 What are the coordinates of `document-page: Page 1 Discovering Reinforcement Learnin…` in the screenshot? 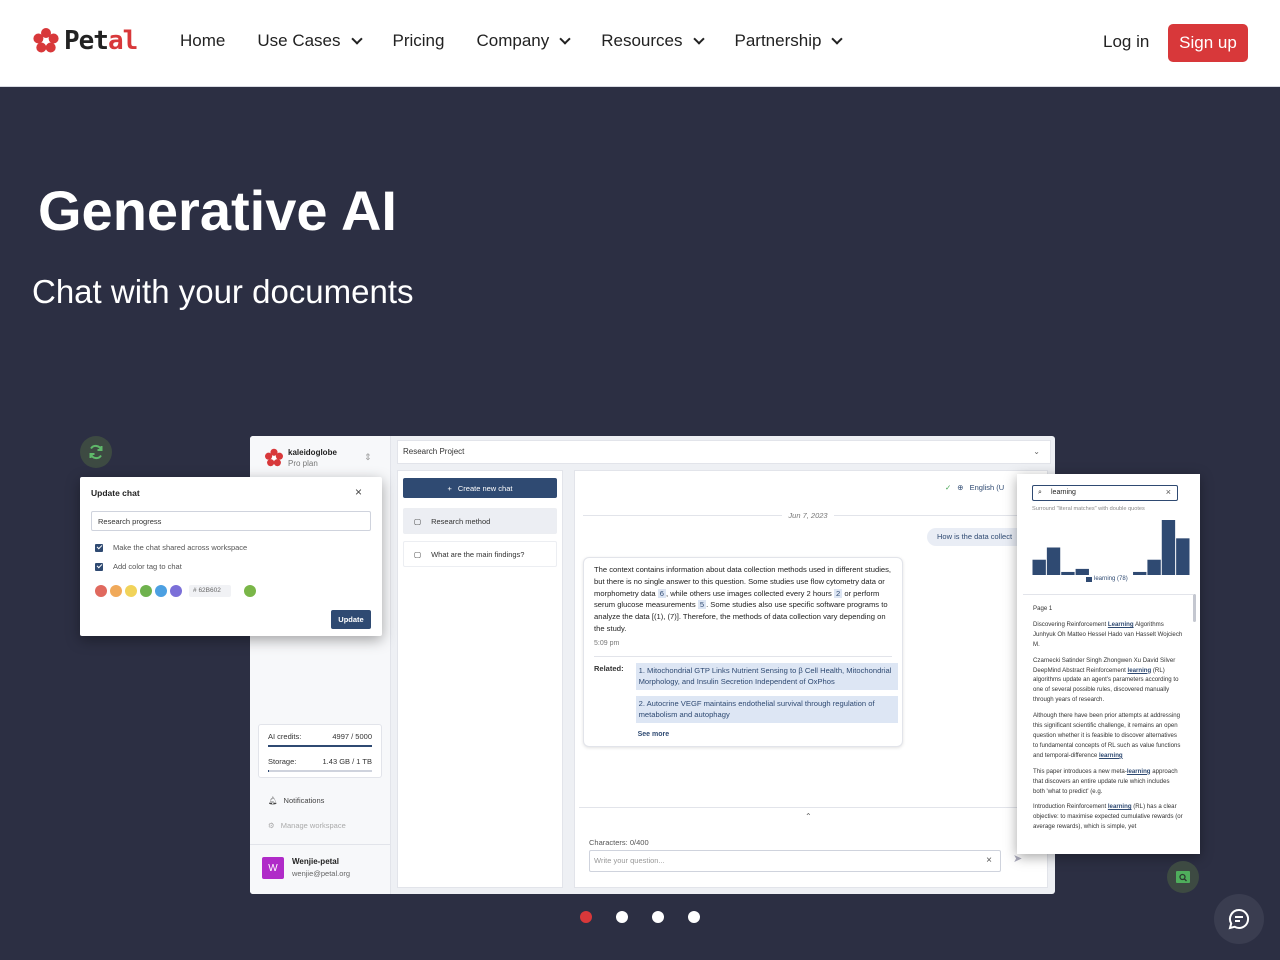 It's located at (1108, 723).